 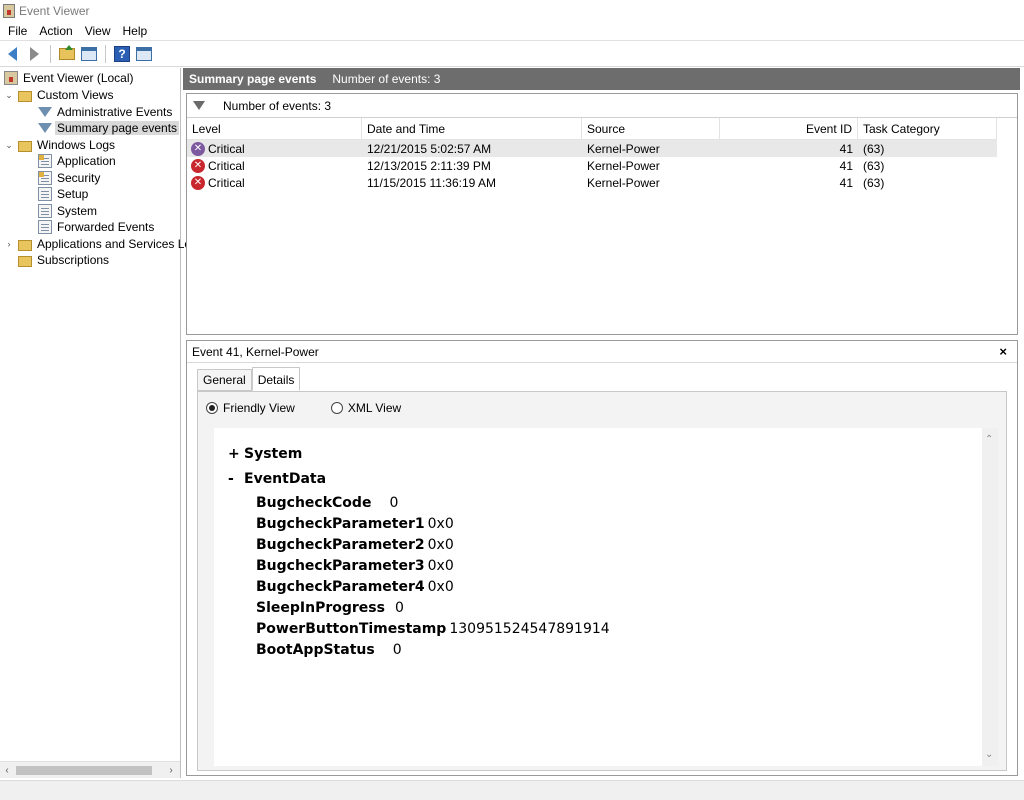 What do you see at coordinates (651, 128) in the screenshot?
I see `column-header-source: Source` at bounding box center [651, 128].